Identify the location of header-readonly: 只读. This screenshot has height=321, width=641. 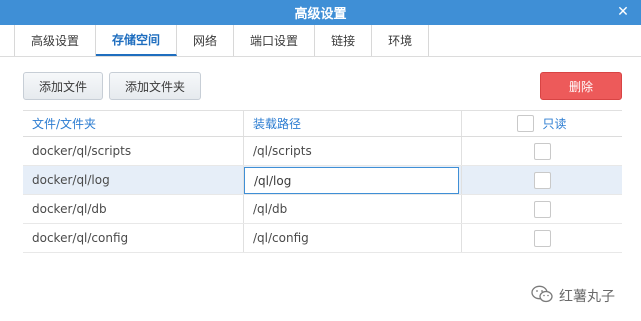
(541, 123).